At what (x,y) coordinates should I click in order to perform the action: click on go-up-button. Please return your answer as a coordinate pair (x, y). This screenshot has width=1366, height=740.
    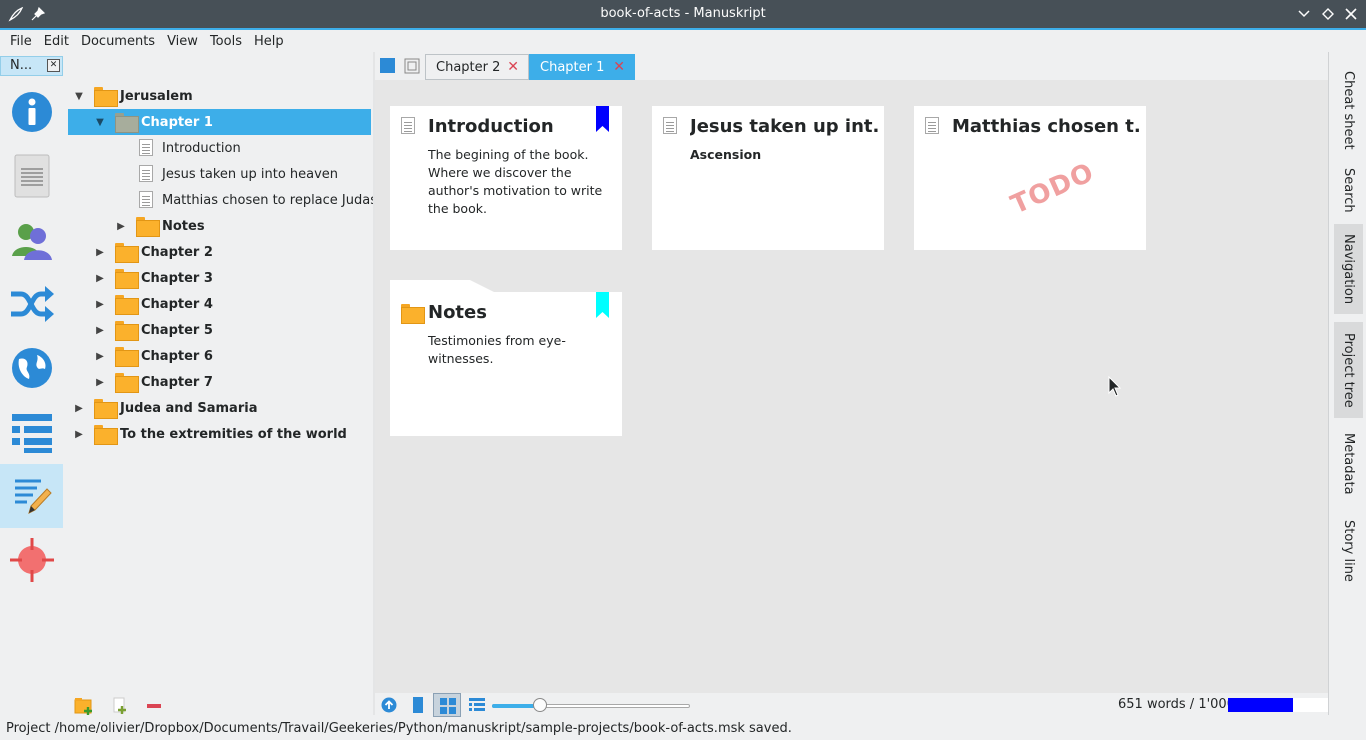
    Looking at the image, I should click on (389, 707).